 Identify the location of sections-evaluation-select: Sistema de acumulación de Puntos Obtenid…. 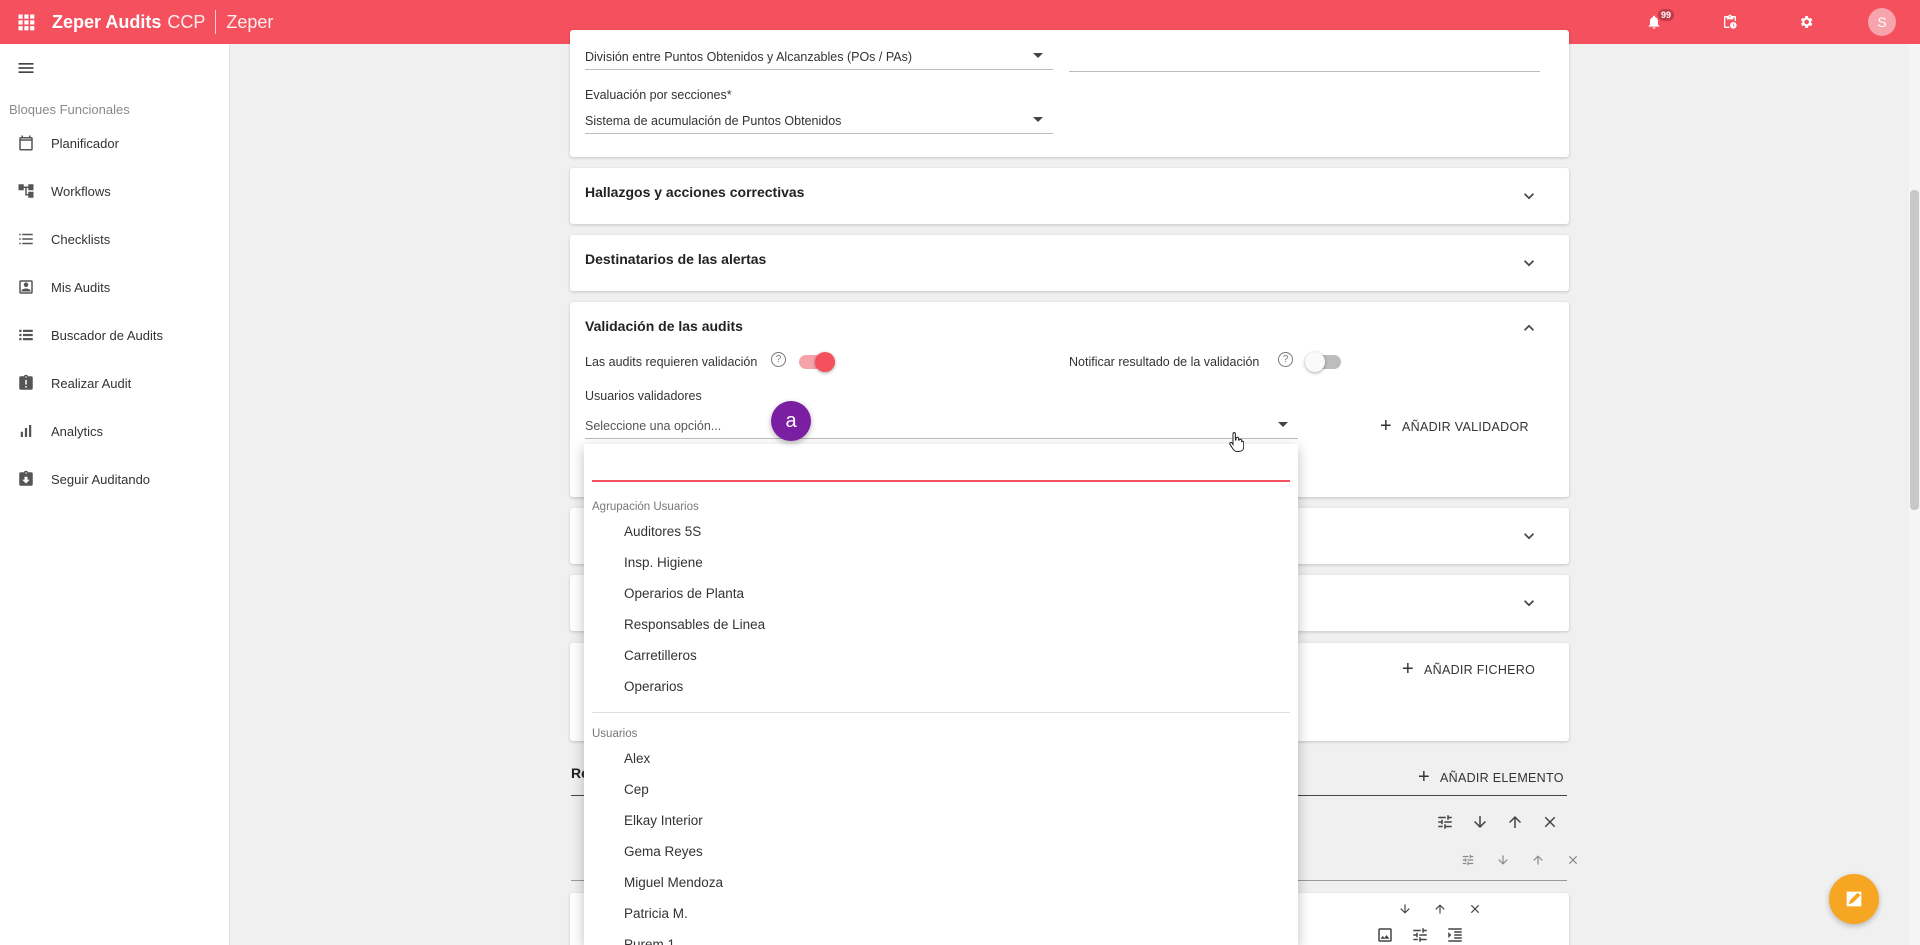
(819, 121).